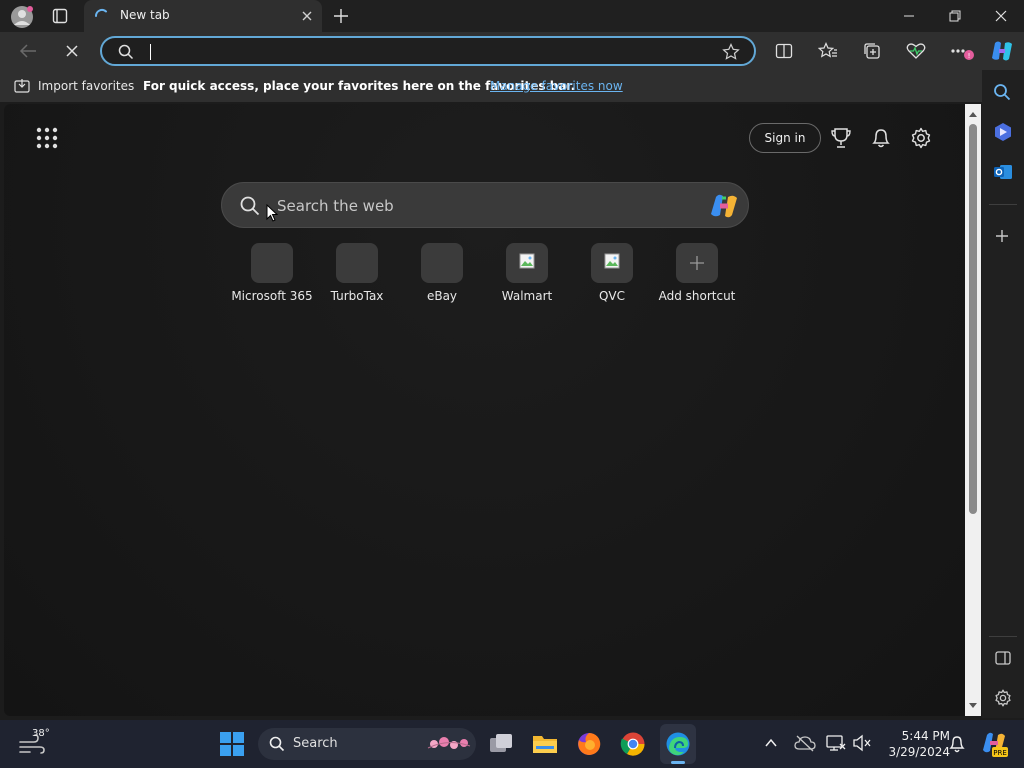 Image resolution: width=1024 pixels, height=768 pixels. I want to click on close-tab-icon, so click(307, 16).